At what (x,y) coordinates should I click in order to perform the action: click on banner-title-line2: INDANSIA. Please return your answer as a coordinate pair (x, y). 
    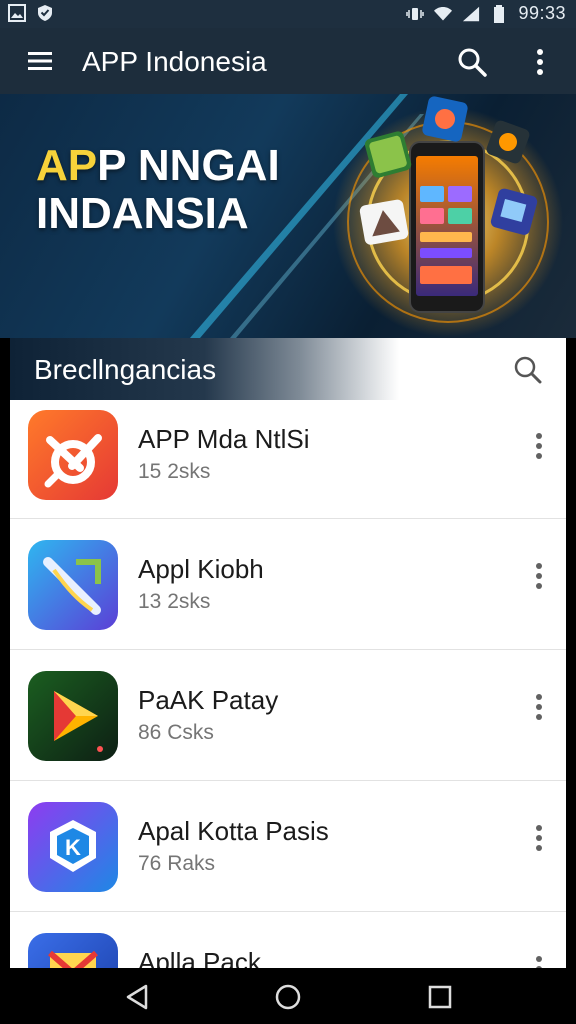
    Looking at the image, I should click on (142, 213).